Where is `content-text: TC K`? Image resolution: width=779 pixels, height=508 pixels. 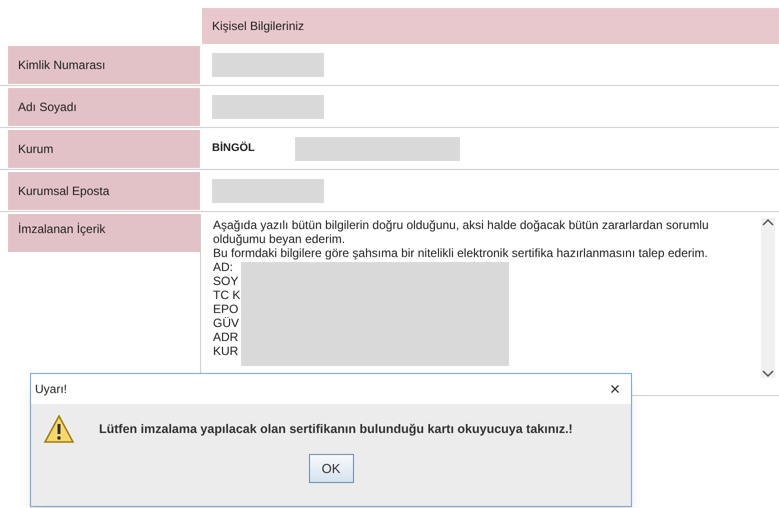
content-text: TC K is located at coordinates (227, 295).